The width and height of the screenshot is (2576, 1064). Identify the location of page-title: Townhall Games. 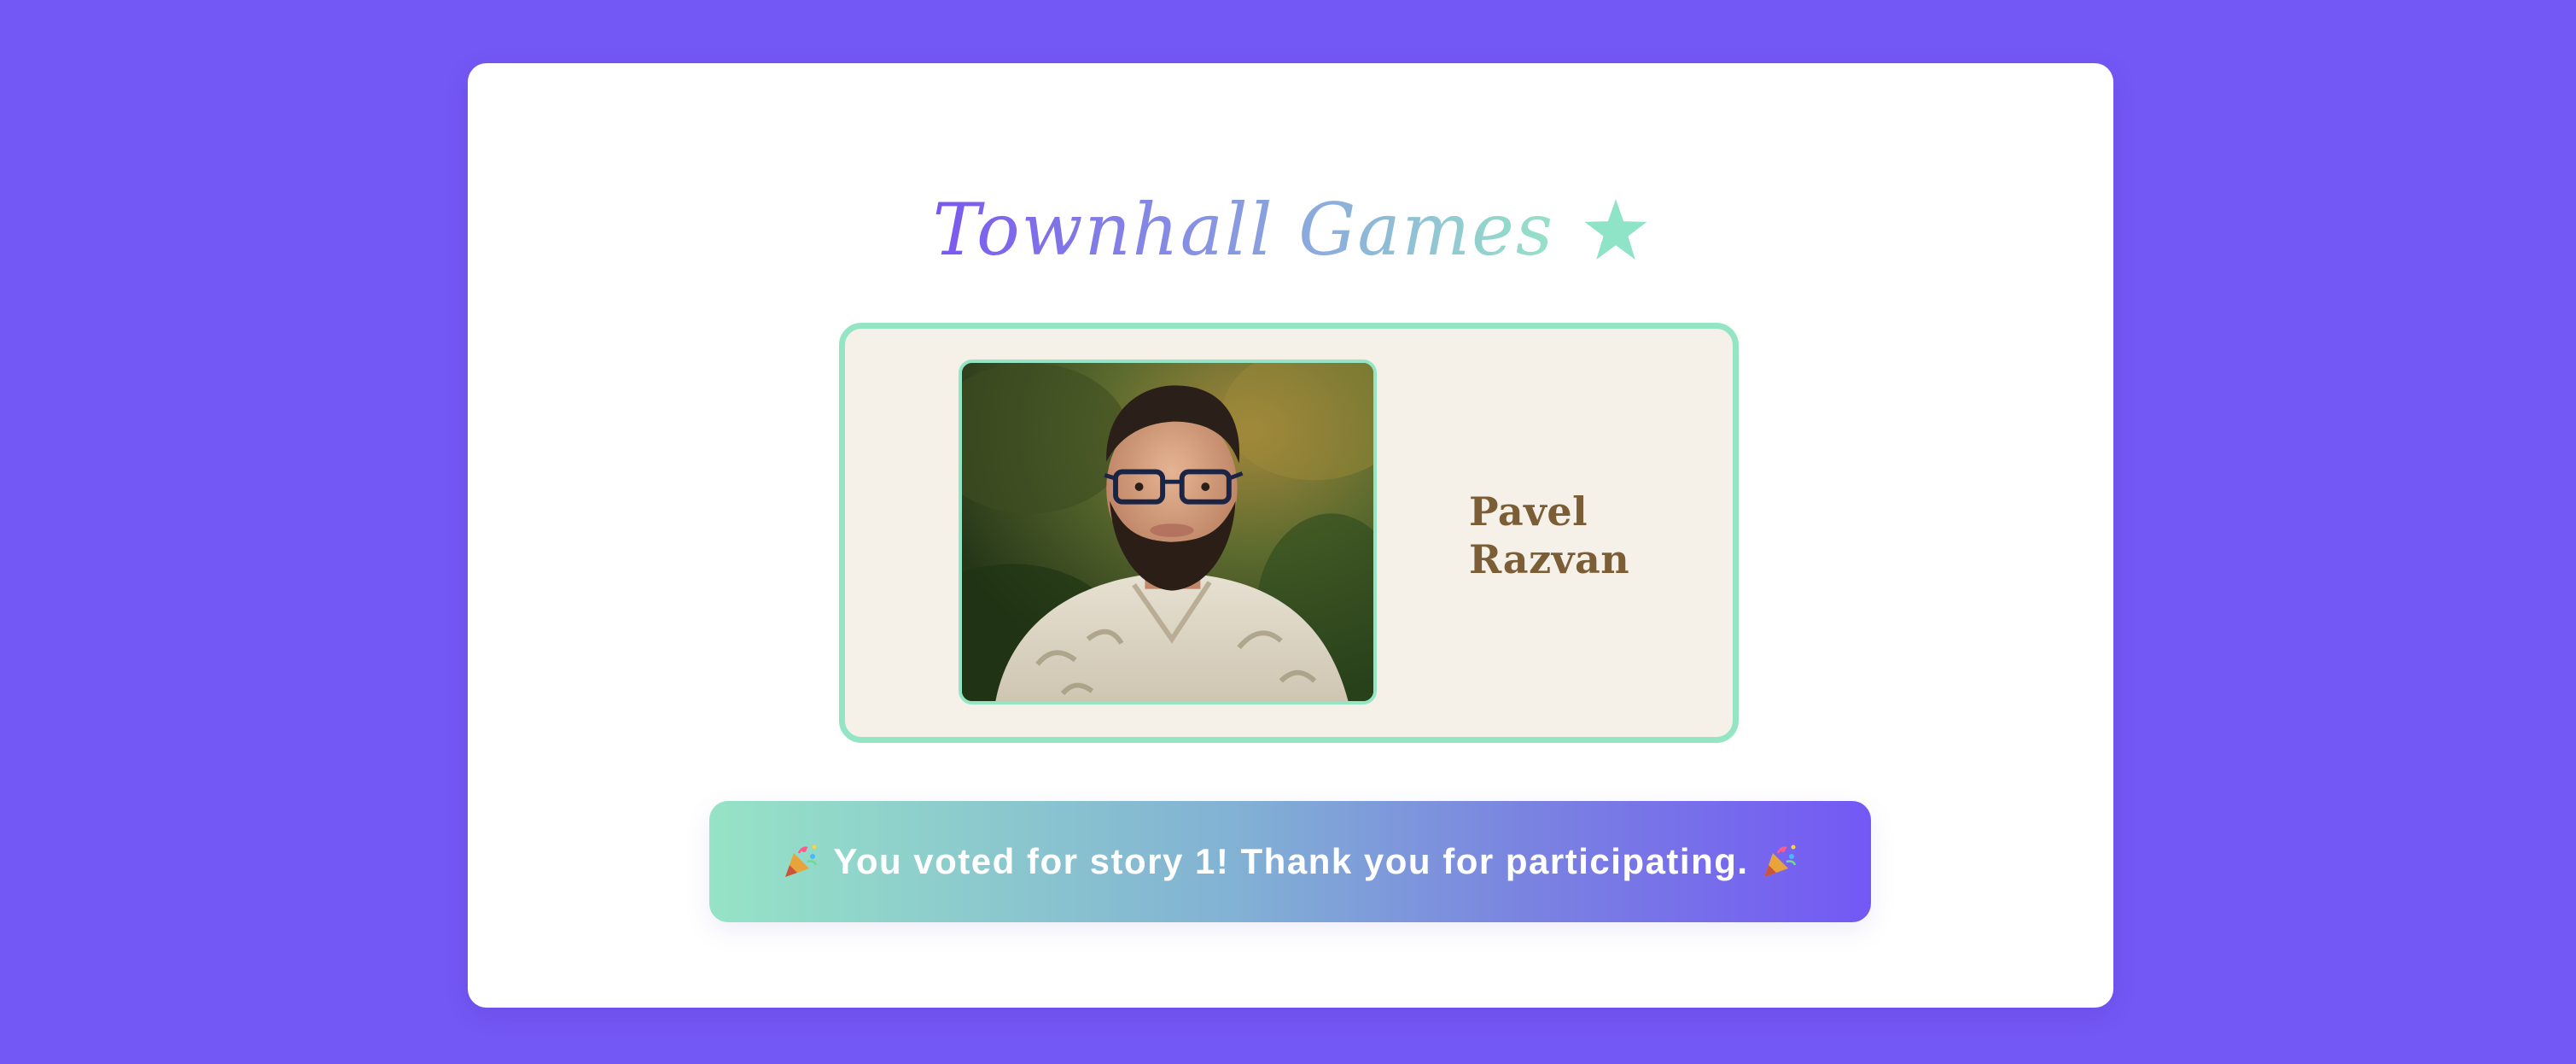
(1243, 229).